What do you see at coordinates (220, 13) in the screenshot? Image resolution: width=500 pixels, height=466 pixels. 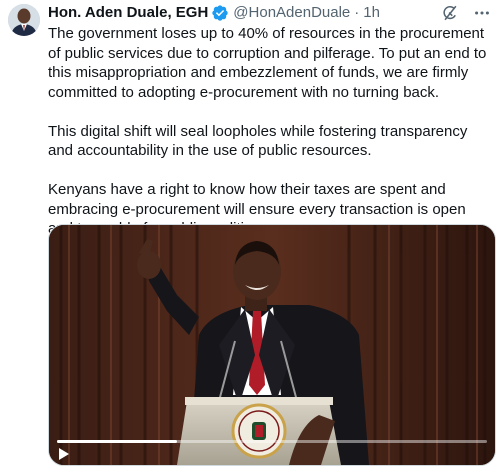 I see `verified-badge-icon` at bounding box center [220, 13].